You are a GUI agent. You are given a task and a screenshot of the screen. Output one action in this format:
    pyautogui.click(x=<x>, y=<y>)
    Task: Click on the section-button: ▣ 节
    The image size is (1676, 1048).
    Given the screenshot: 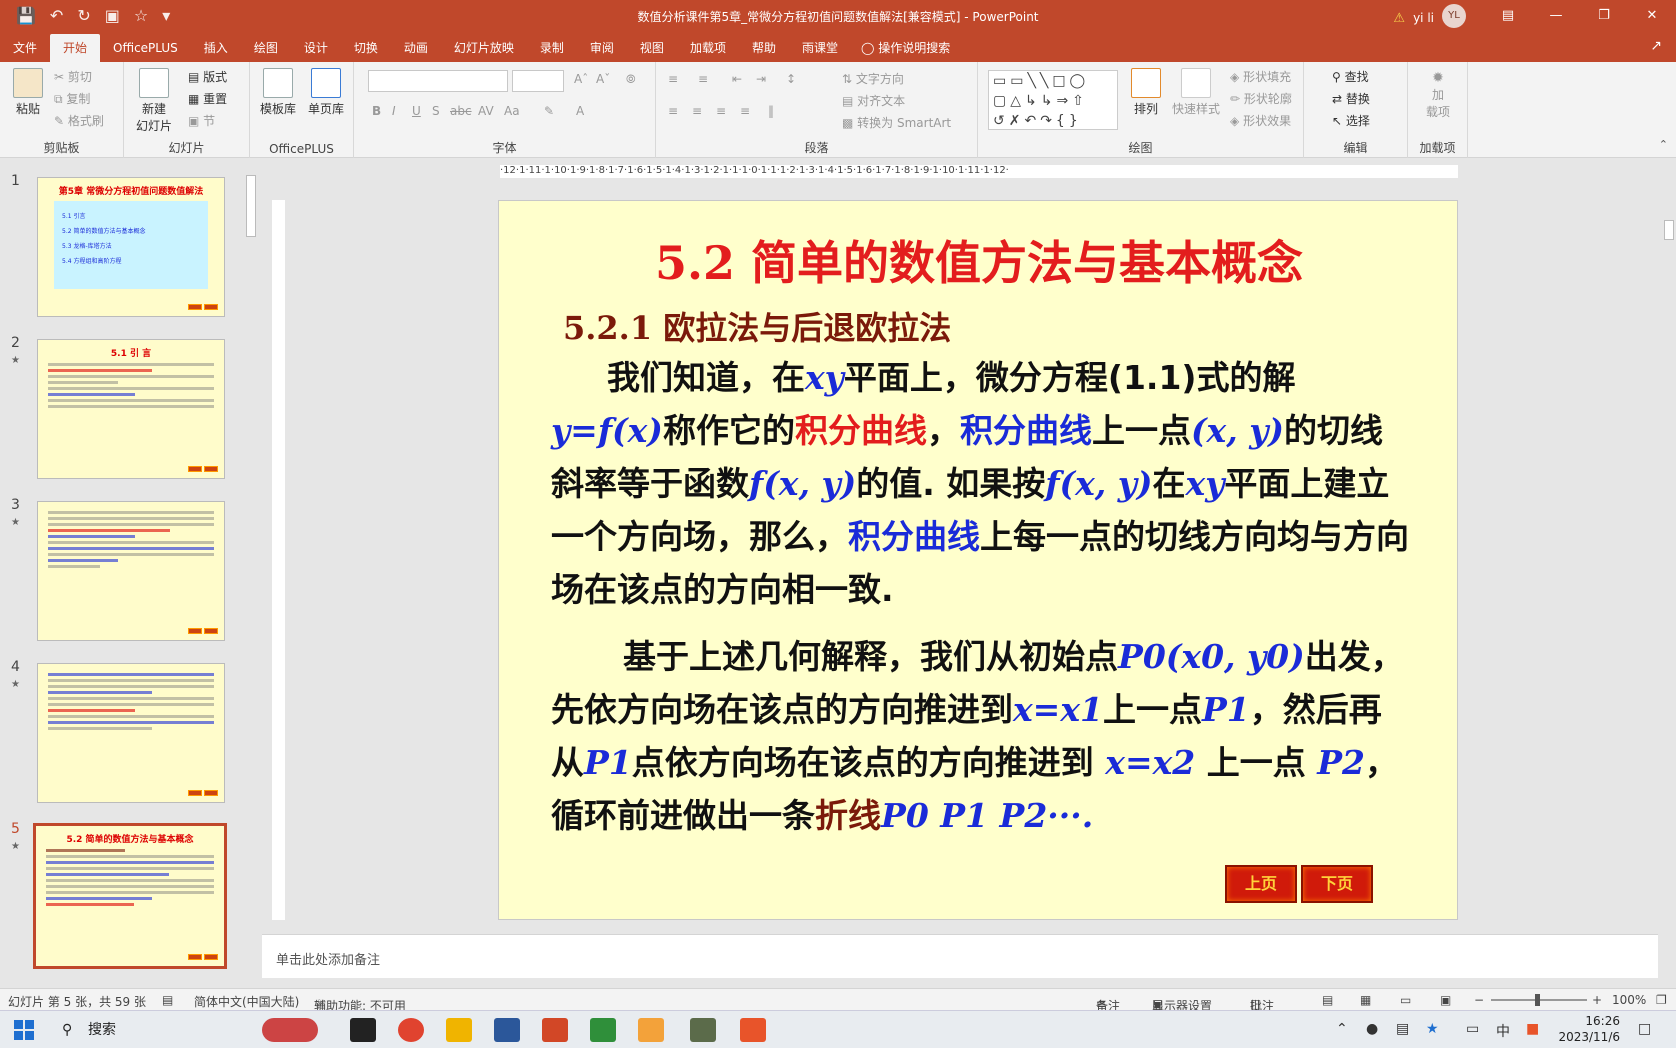 What is the action you would take?
    pyautogui.click(x=201, y=120)
    